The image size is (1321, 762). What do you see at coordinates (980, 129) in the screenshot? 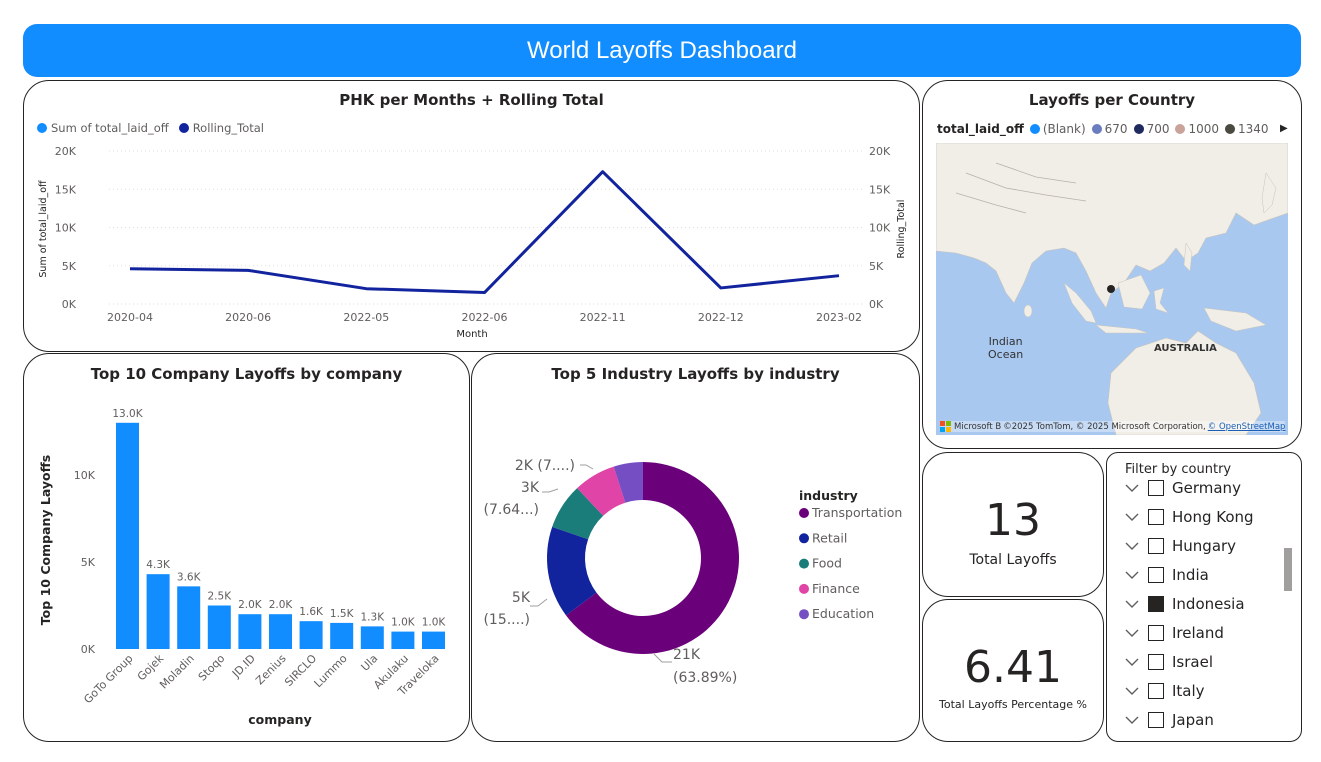
I see `map-legend-title: total_laid_off` at bounding box center [980, 129].